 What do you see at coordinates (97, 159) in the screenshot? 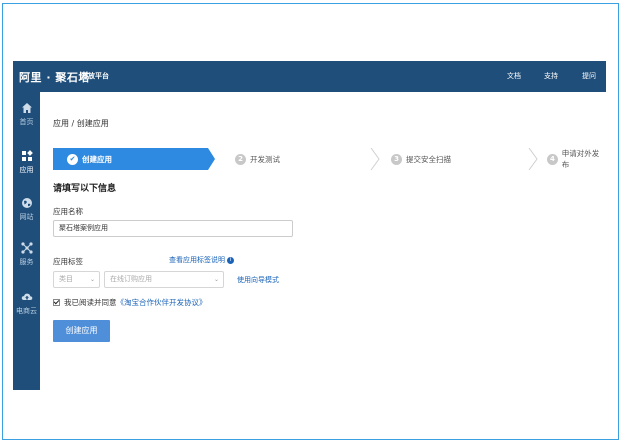
I see `step-label: 创建应用` at bounding box center [97, 159].